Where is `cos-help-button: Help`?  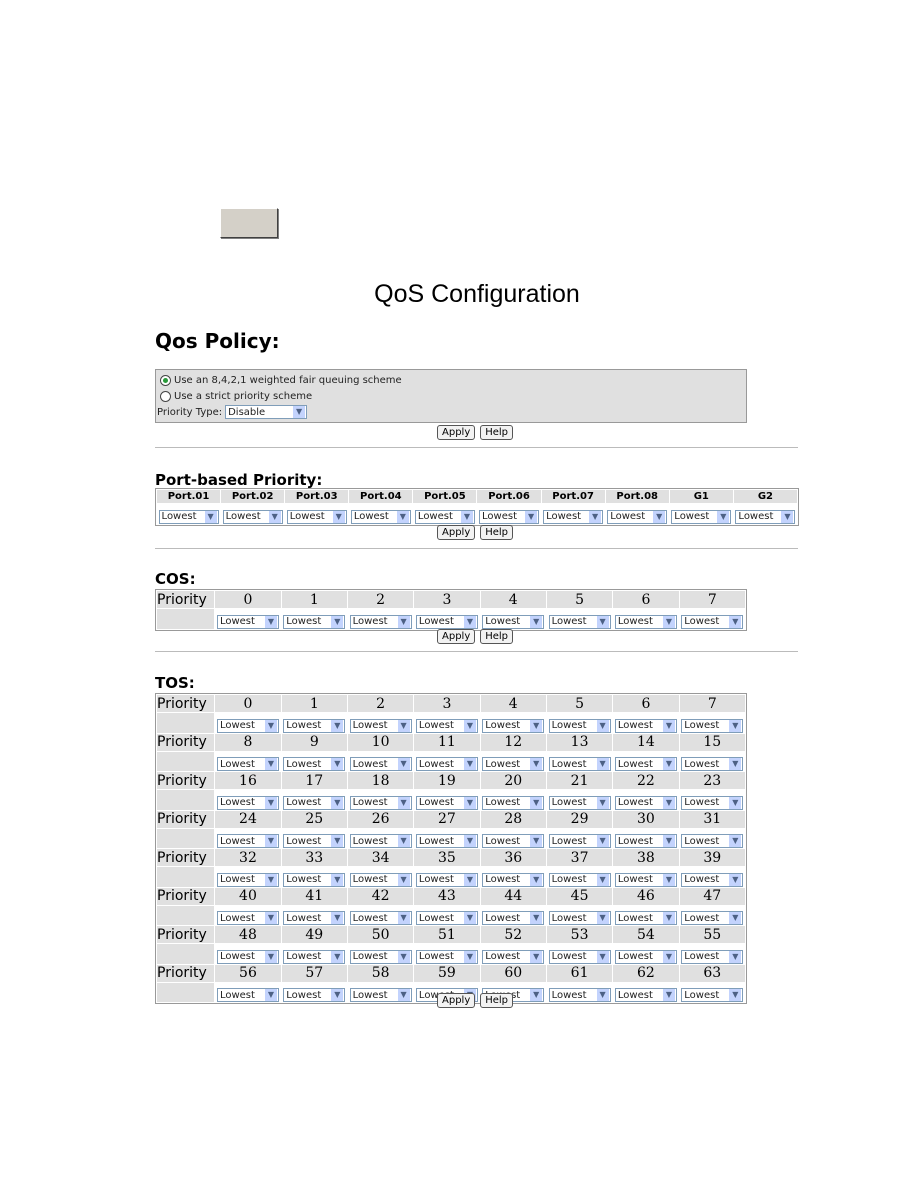 cos-help-button: Help is located at coordinates (497, 636).